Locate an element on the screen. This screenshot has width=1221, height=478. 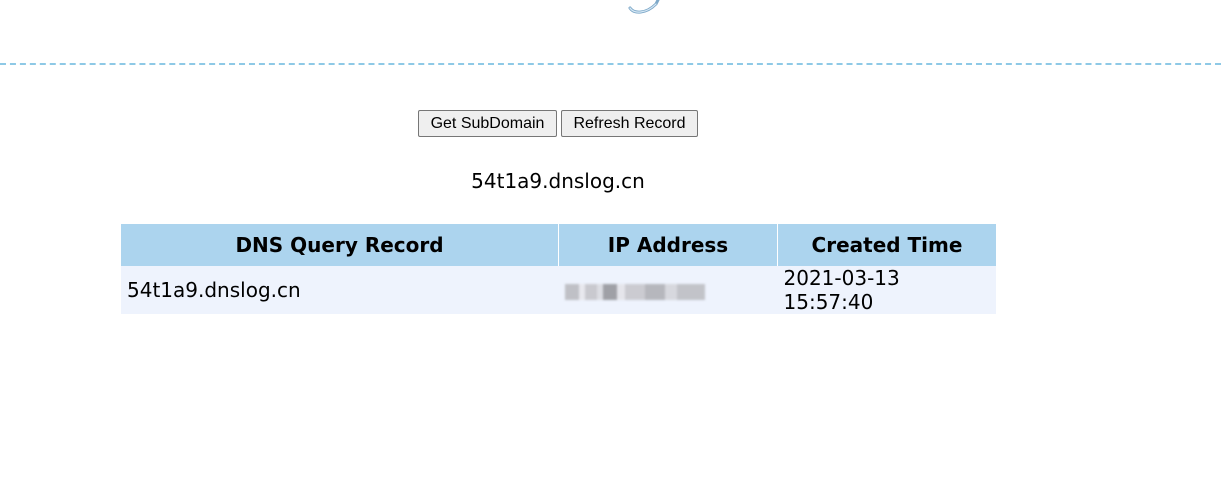
redacted-ip-address is located at coordinates (634, 291).